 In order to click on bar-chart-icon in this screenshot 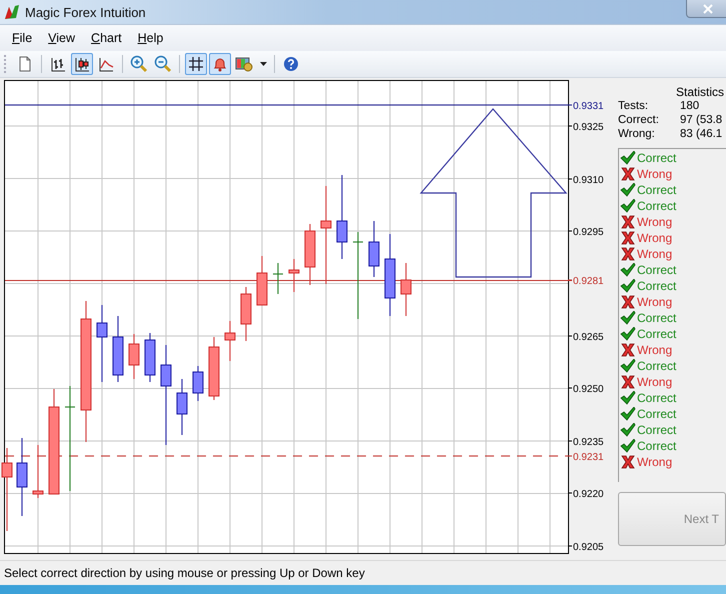, I will do `click(58, 64)`.